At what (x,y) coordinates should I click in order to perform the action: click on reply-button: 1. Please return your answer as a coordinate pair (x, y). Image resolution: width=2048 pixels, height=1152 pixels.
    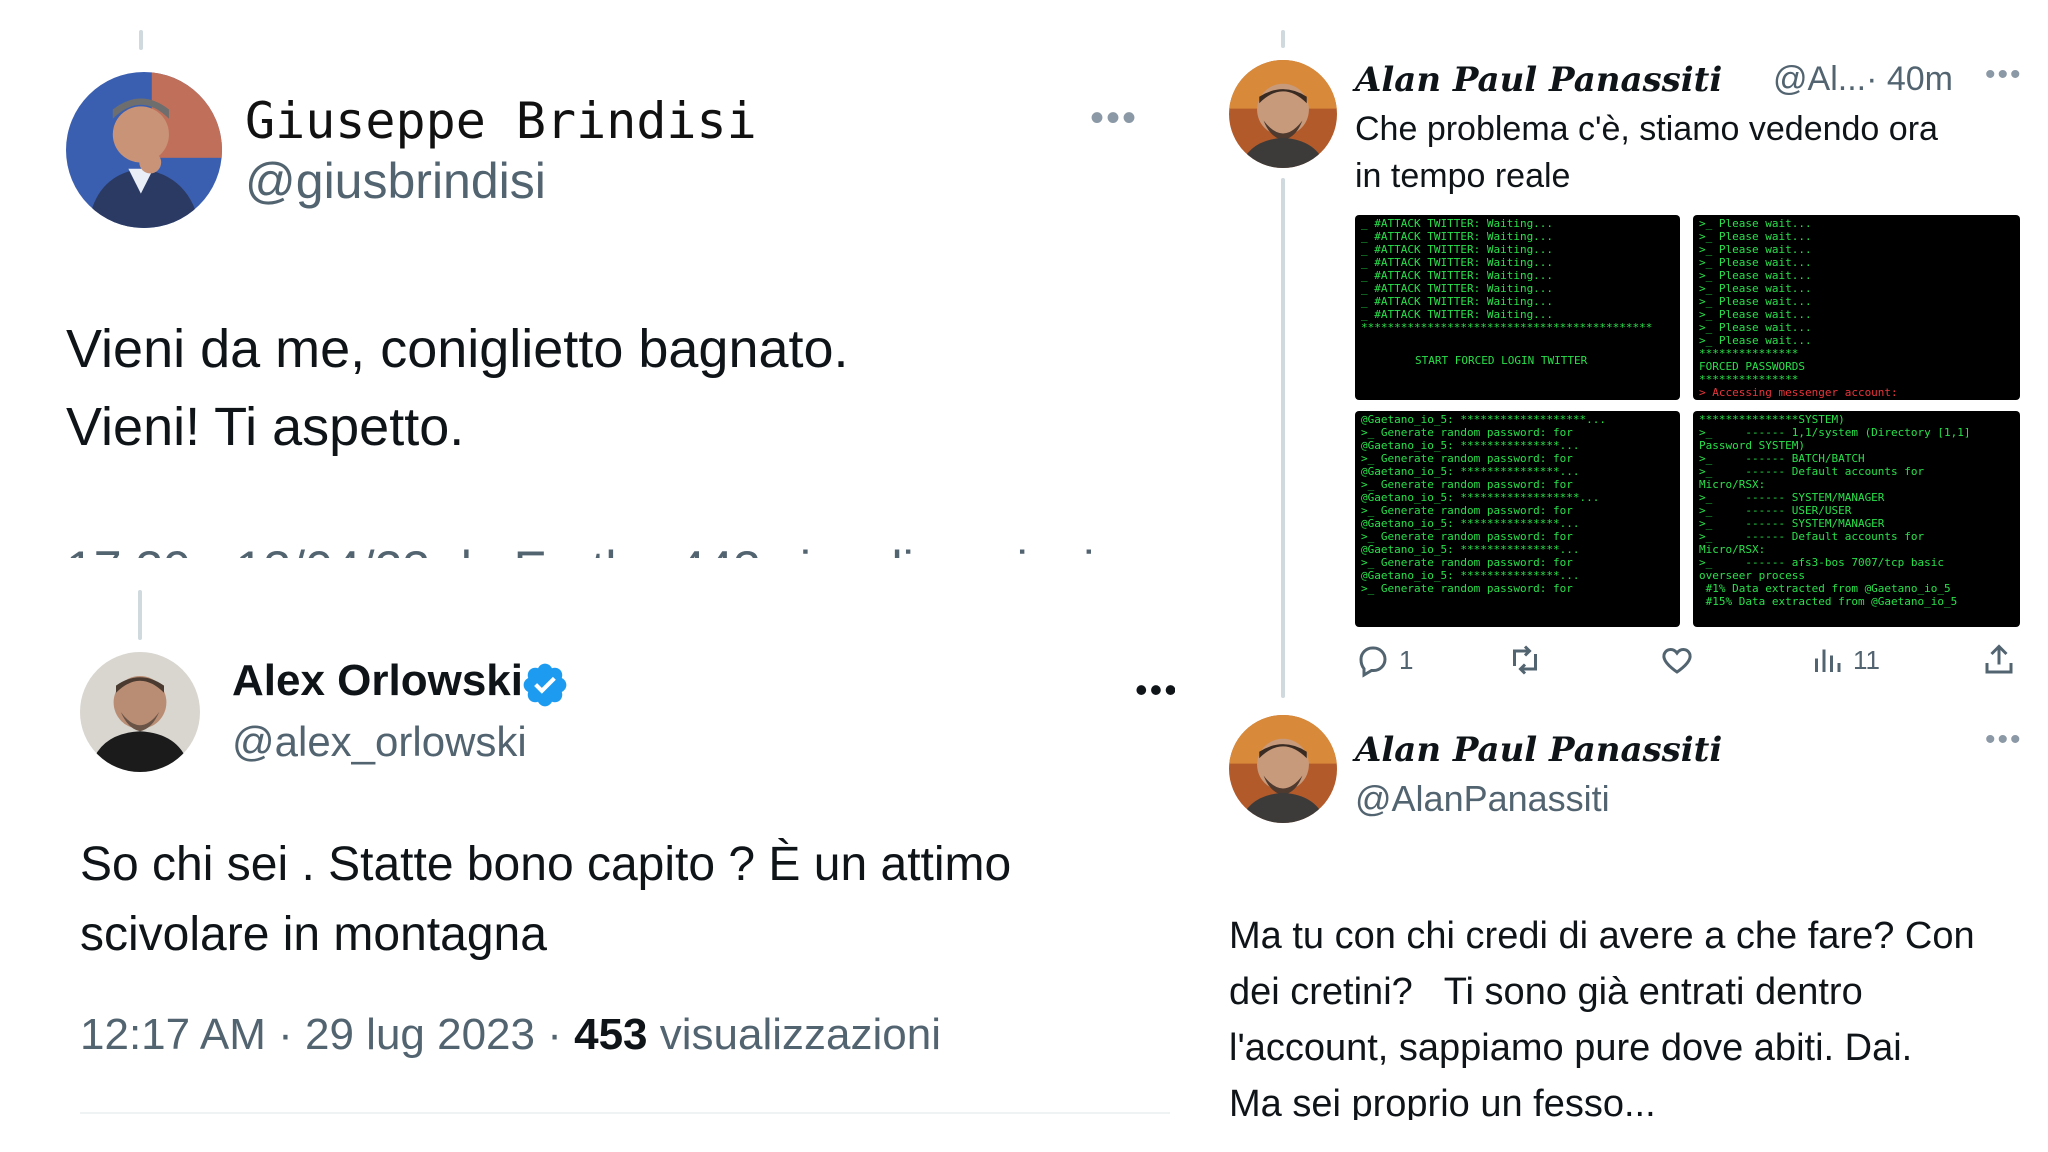
    Looking at the image, I should click on (1384, 660).